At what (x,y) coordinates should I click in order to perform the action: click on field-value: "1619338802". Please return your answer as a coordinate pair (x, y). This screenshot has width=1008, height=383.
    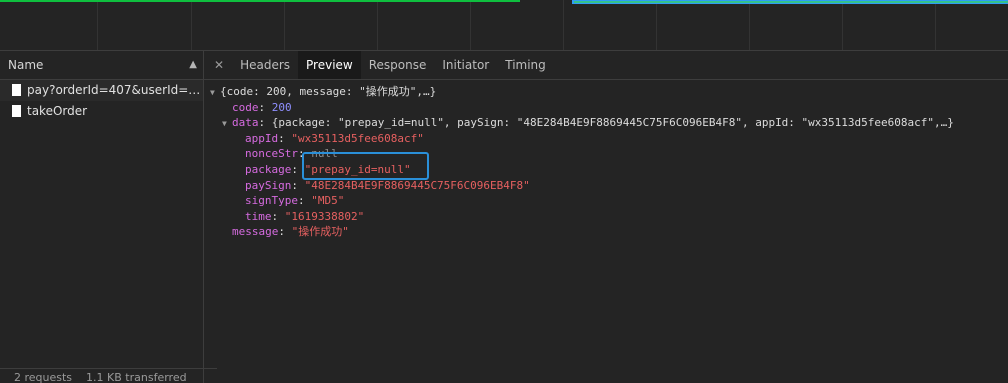
    Looking at the image, I should click on (324, 216).